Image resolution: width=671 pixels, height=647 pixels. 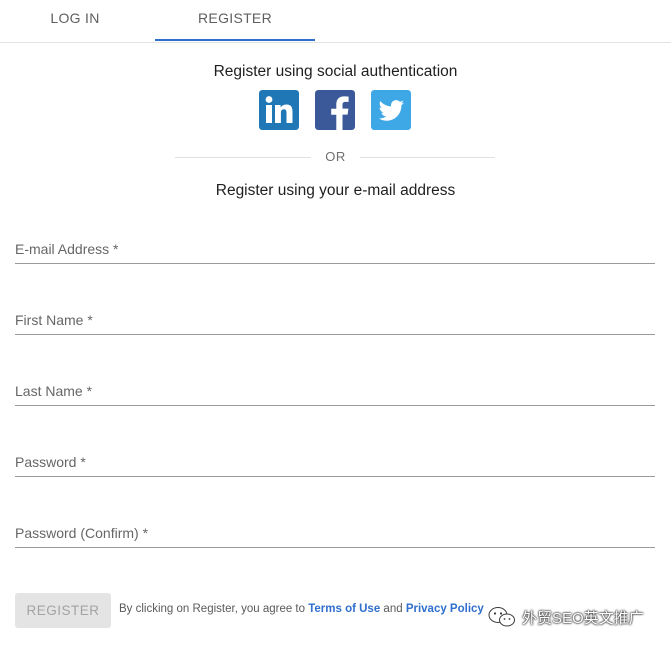 I want to click on twitter-icon, so click(x=391, y=110).